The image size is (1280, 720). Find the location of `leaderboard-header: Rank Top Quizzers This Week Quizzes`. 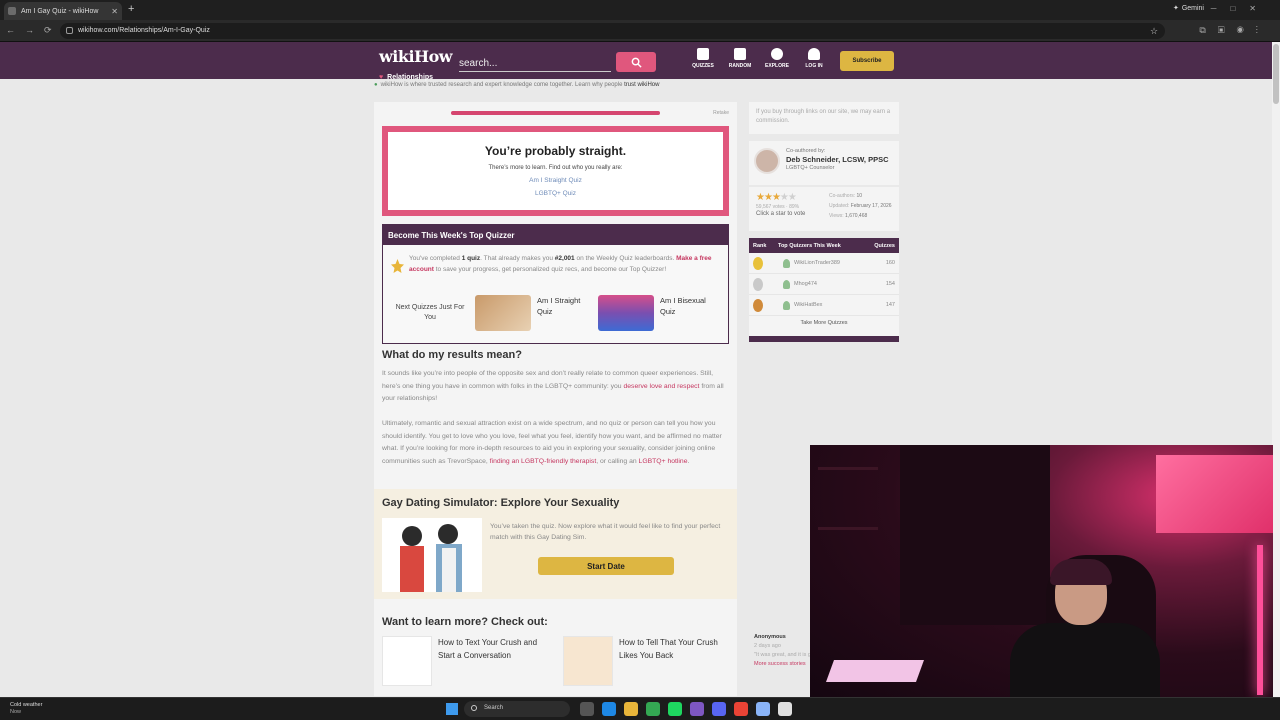

leaderboard-header: Rank Top Quizzers This Week Quizzes is located at coordinates (824, 245).